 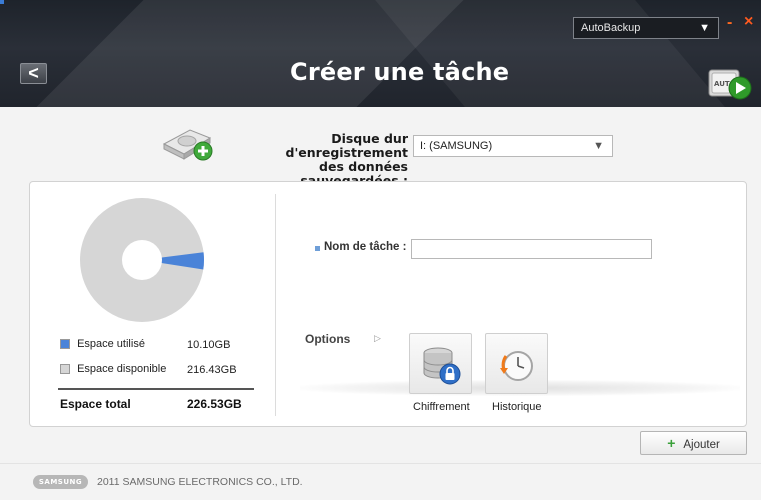 I want to click on legend-used: Espace utilisé, so click(x=102, y=344).